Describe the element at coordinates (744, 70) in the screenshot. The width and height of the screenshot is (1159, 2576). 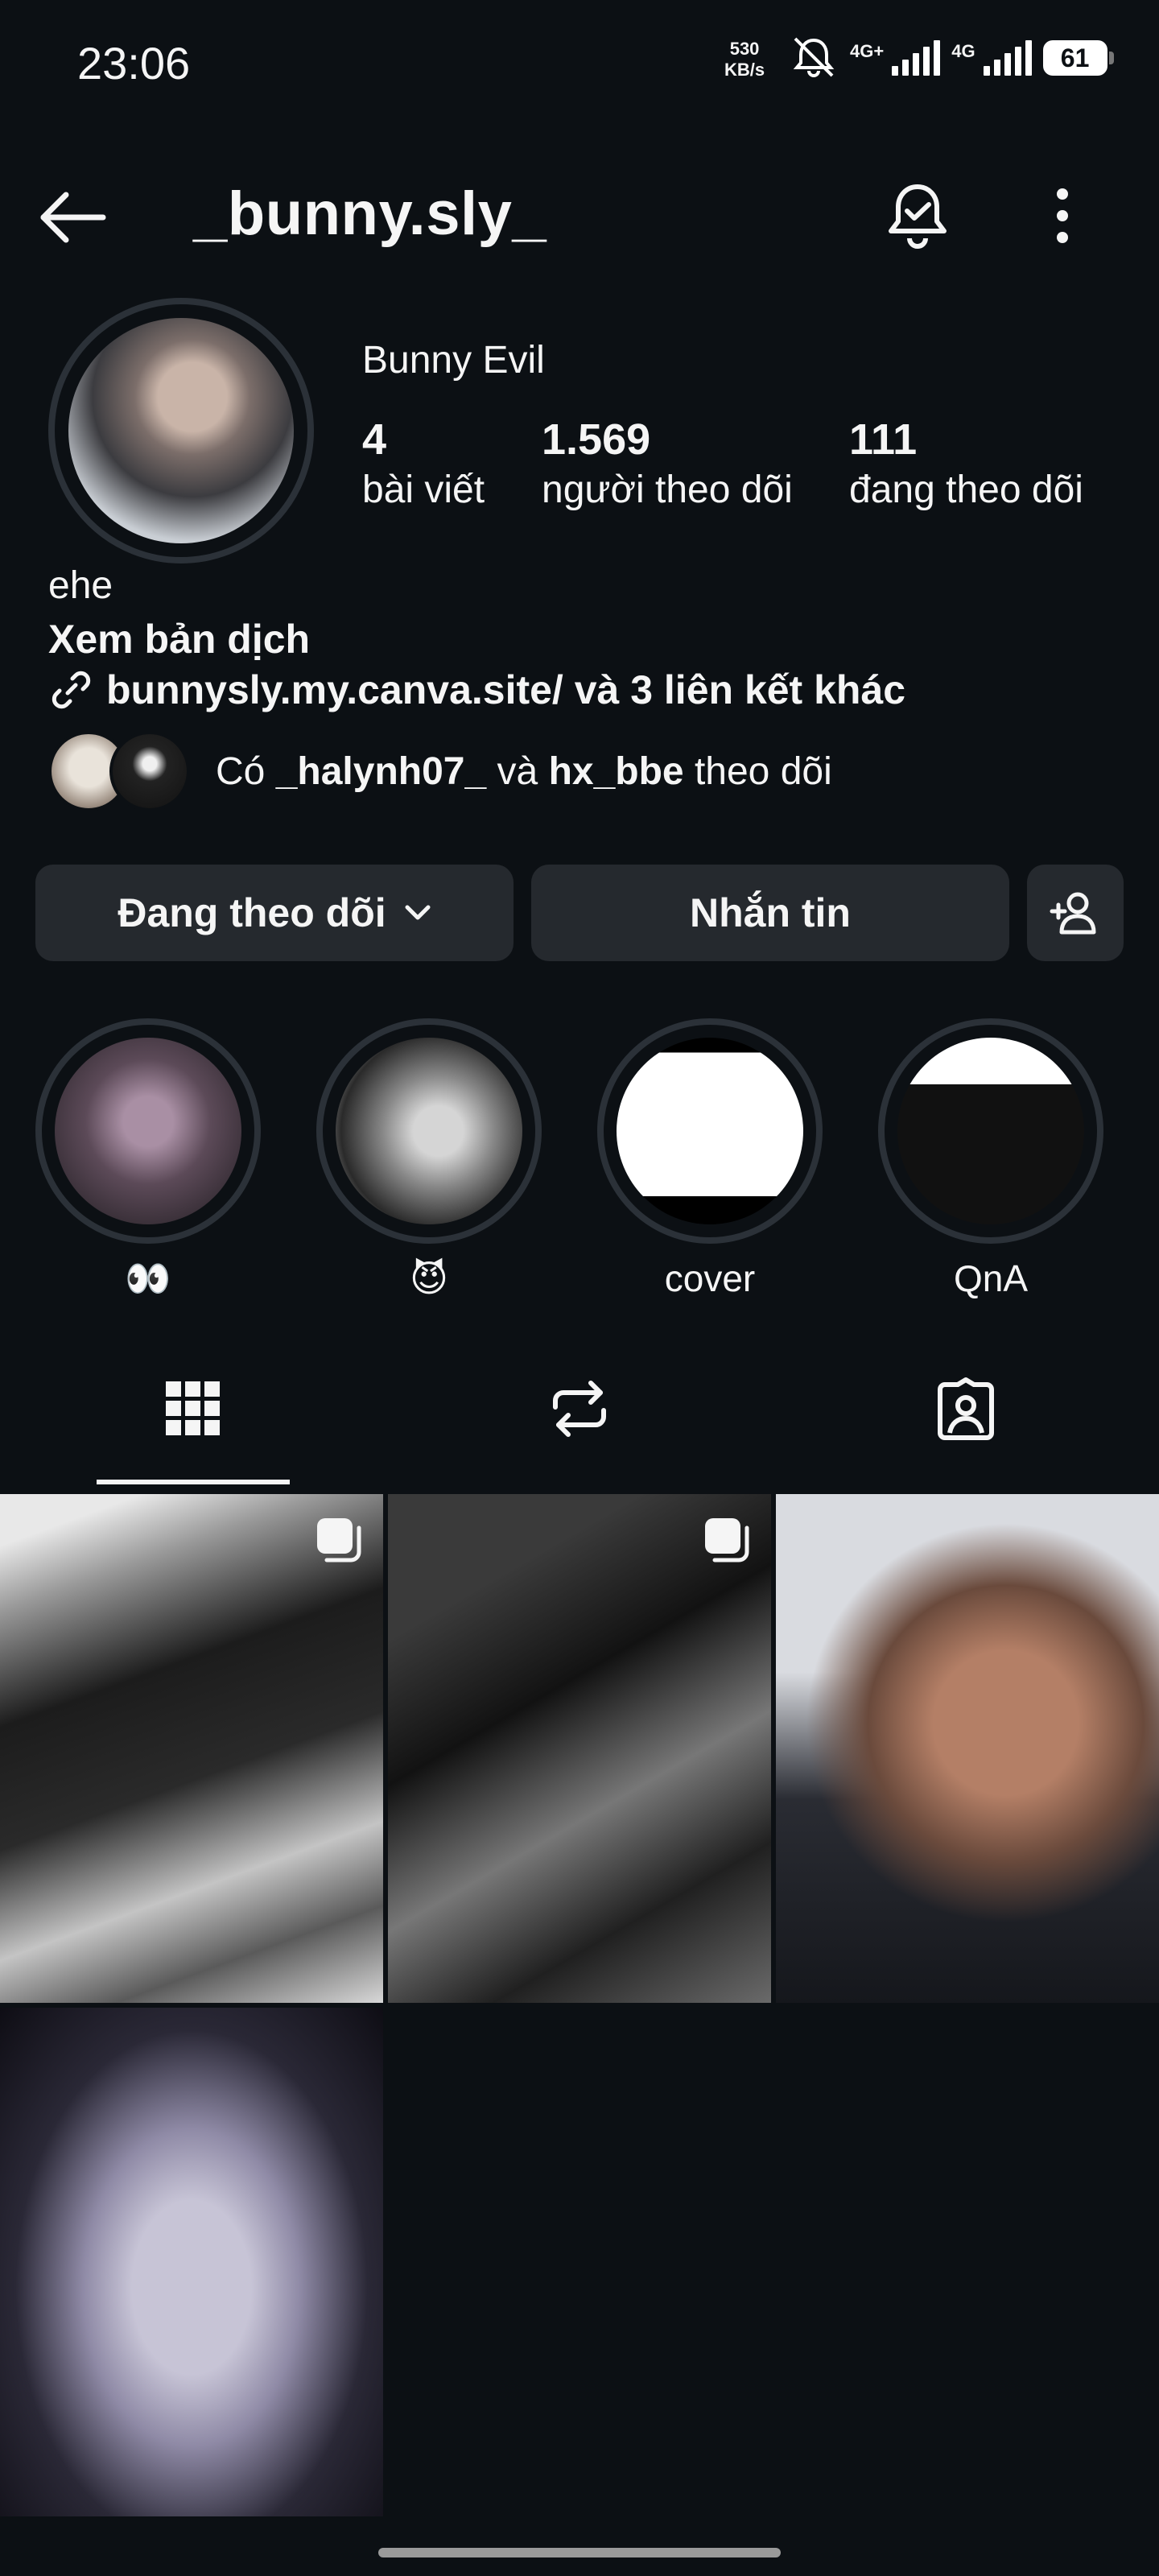
I see `network-speed-unit: KB/s` at that location.